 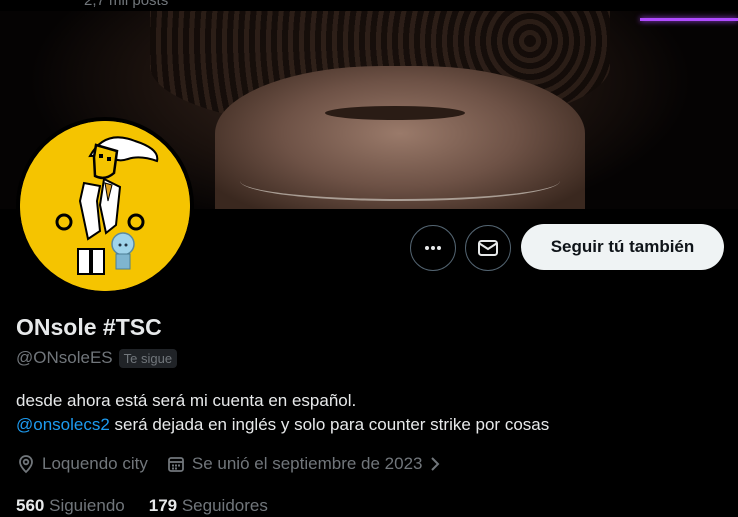 What do you see at coordinates (30, 505) in the screenshot?
I see `following-count: 560` at bounding box center [30, 505].